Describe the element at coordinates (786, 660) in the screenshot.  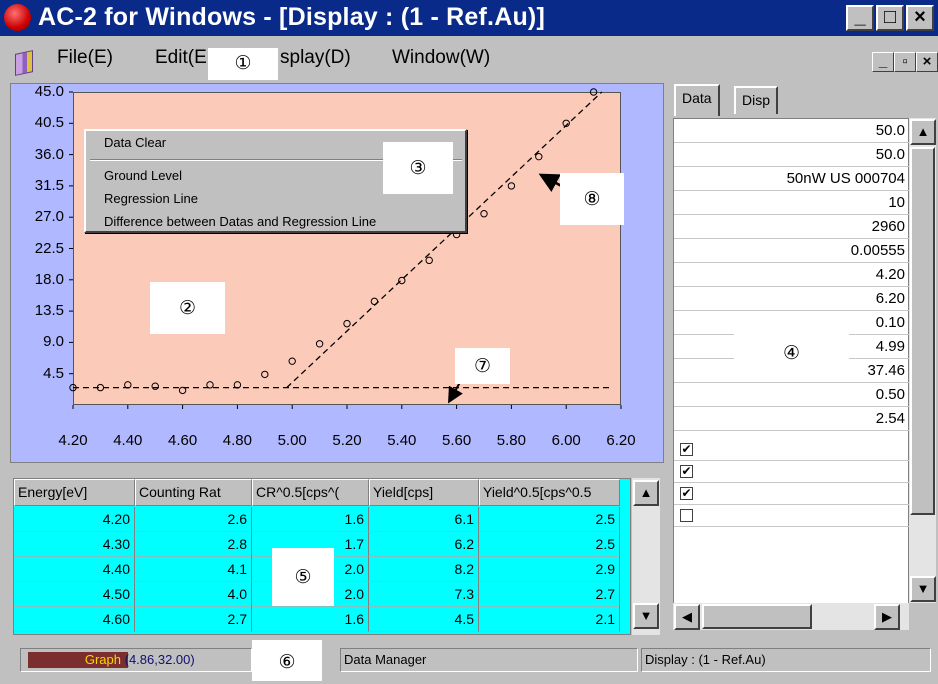
I see `status-display-info: Display : (1 - Ref.Au)` at that location.